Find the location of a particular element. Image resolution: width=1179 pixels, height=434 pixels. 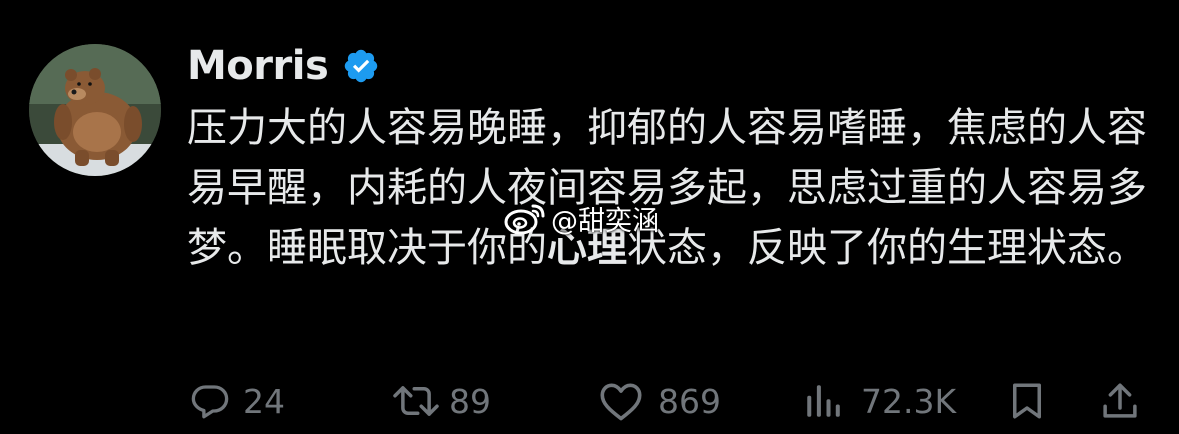

share-button is located at coordinates (1120, 401).